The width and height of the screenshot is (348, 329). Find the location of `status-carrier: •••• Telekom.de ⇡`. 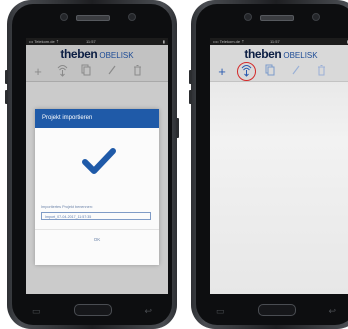

status-carrier: •••• Telekom.de ⇡ is located at coordinates (229, 41).